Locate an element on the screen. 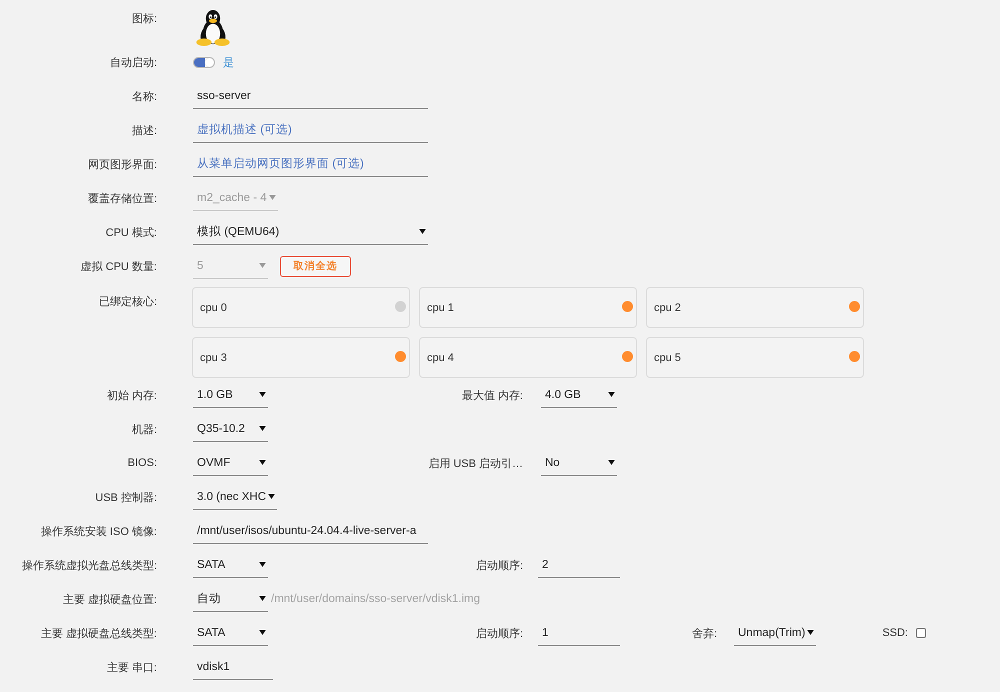 This screenshot has height=692, width=1000. cpu-core-label: cpu 5 is located at coordinates (667, 358).